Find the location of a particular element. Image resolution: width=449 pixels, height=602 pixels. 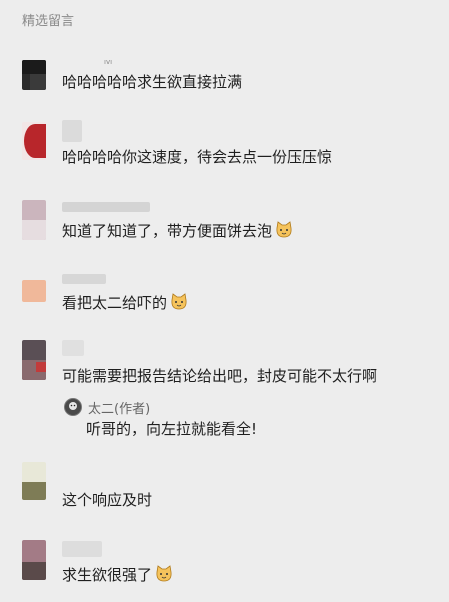

author-avatar is located at coordinates (73, 407).